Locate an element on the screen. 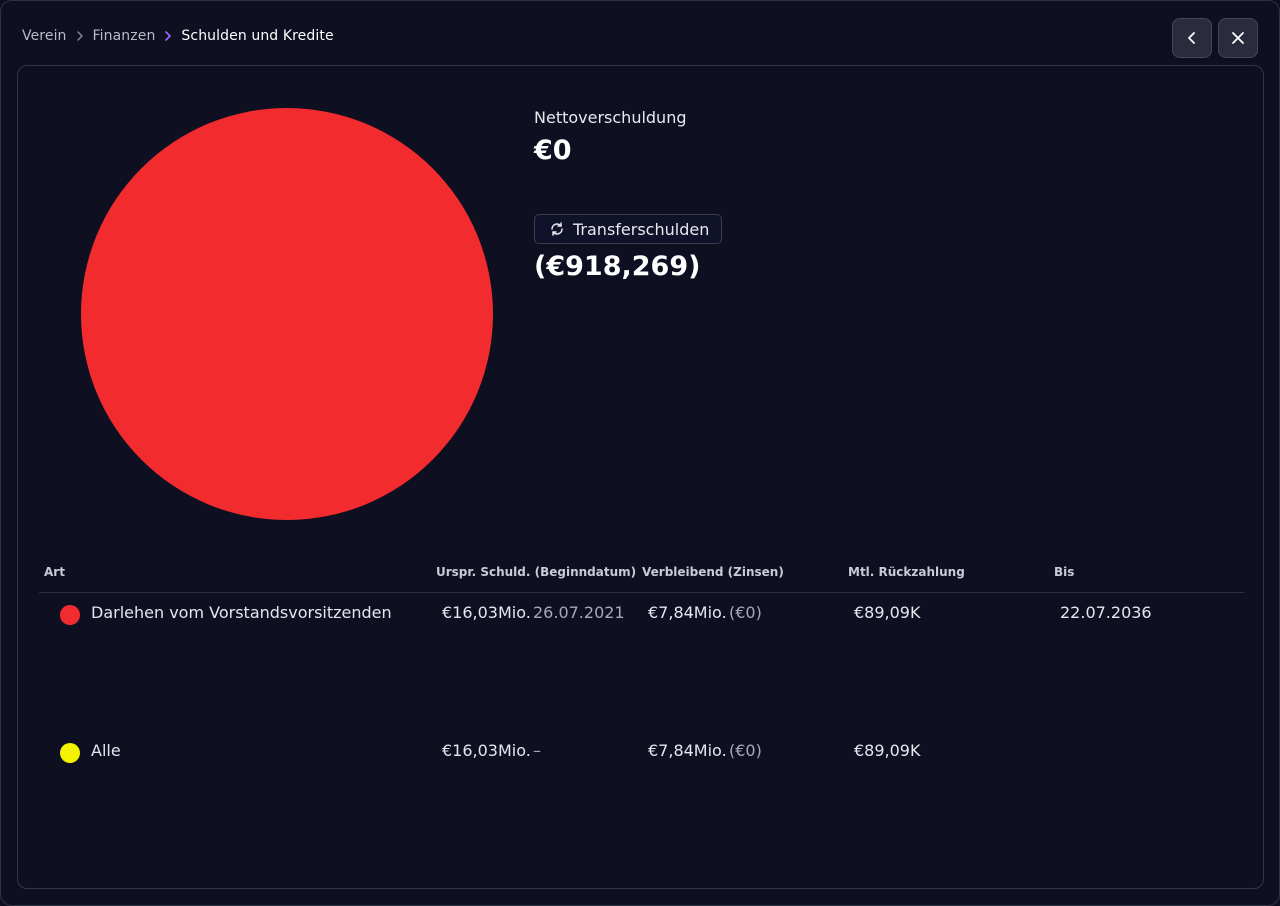  header-art: Art is located at coordinates (54, 572).